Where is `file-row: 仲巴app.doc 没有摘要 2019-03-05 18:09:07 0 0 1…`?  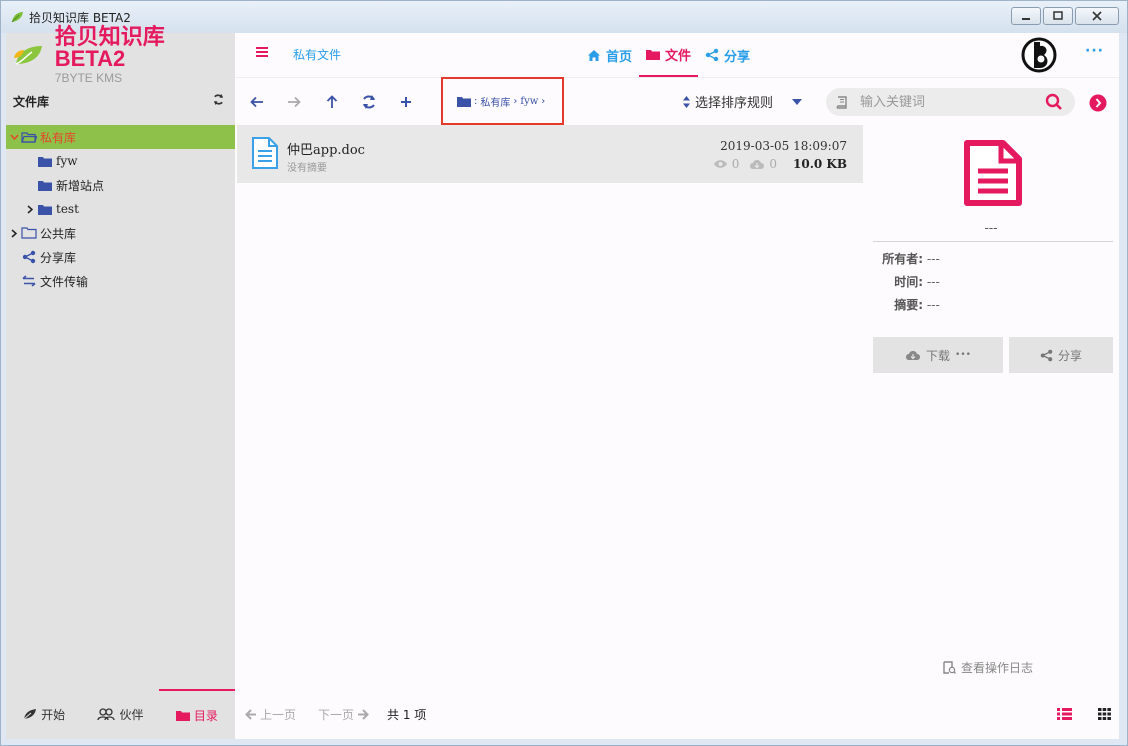
file-row: 仲巴app.doc 没有摘要 2019-03-05 18:09:07 0 0 1… is located at coordinates (550, 154).